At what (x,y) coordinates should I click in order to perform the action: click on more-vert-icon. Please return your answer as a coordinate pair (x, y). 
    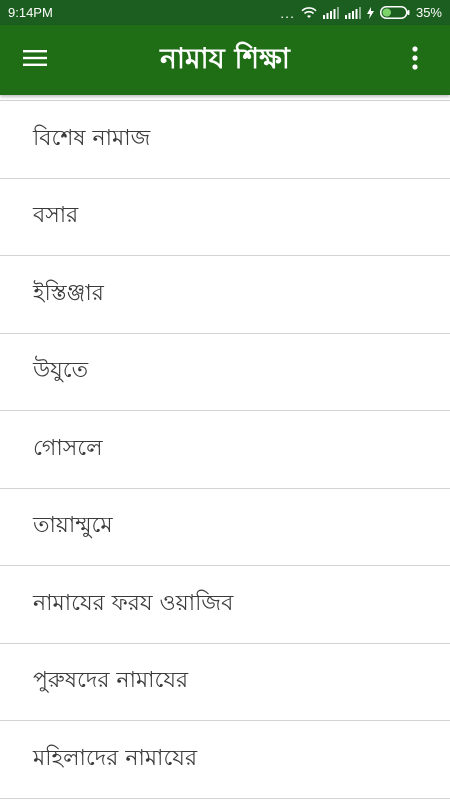
    Looking at the image, I should click on (415, 60).